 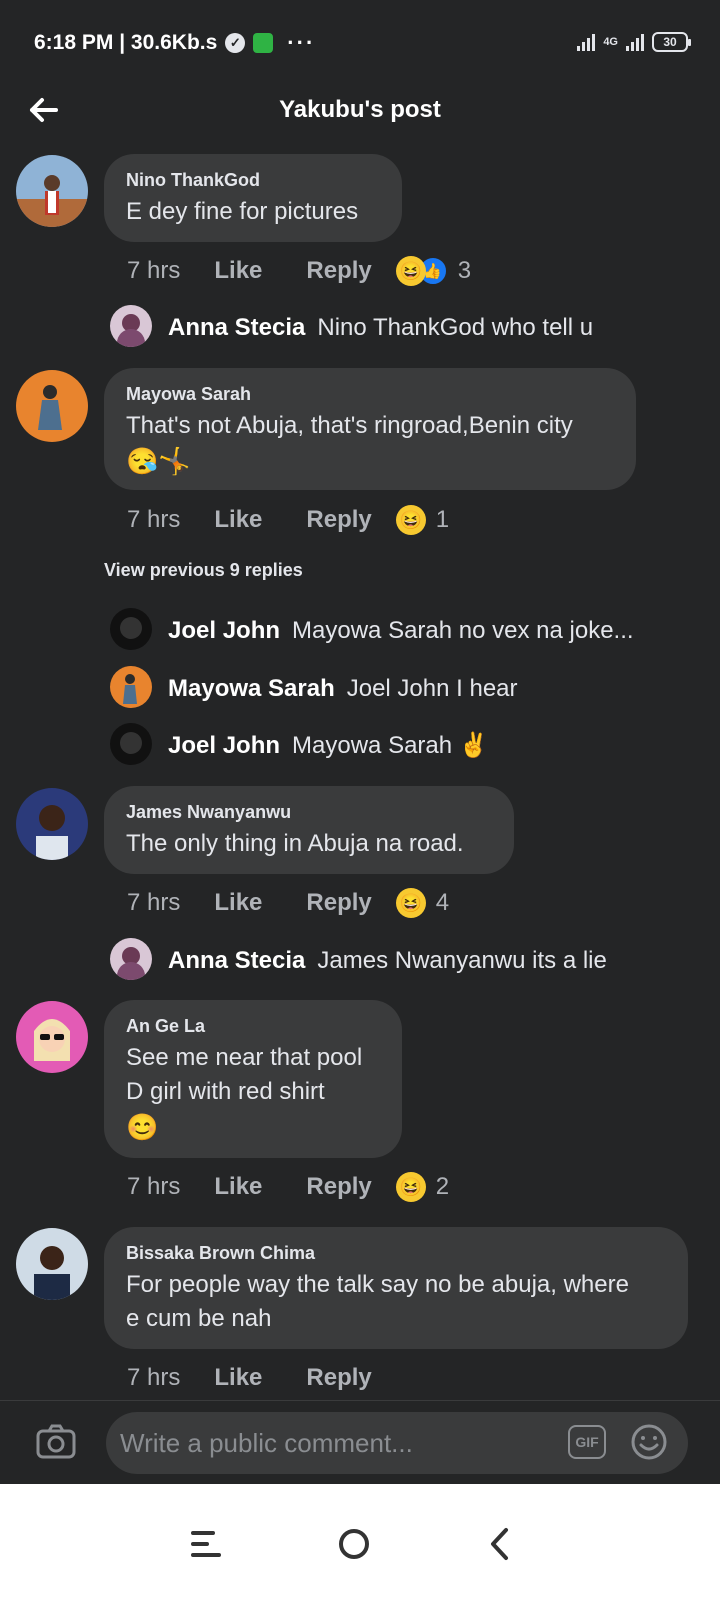 What do you see at coordinates (432, 688) in the screenshot?
I see `reply-text: Joel John I hear` at bounding box center [432, 688].